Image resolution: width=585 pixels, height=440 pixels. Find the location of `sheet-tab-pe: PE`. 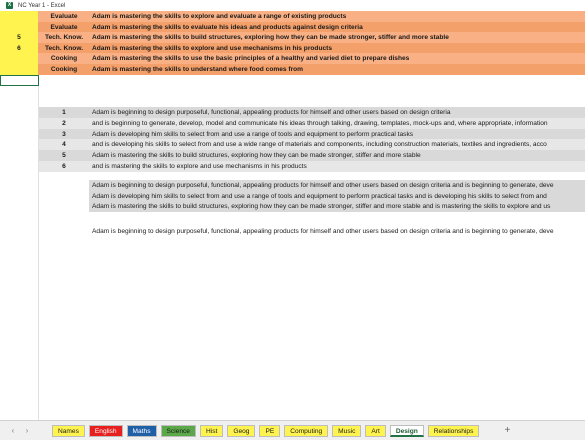

sheet-tab-pe: PE is located at coordinates (270, 430).